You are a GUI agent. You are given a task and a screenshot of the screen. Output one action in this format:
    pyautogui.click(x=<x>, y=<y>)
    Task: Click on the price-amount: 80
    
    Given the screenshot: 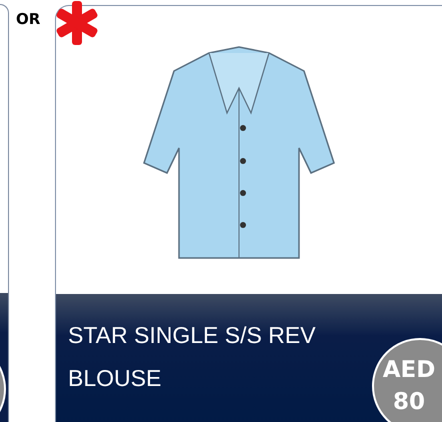 What is the action you would take?
    pyautogui.click(x=408, y=402)
    